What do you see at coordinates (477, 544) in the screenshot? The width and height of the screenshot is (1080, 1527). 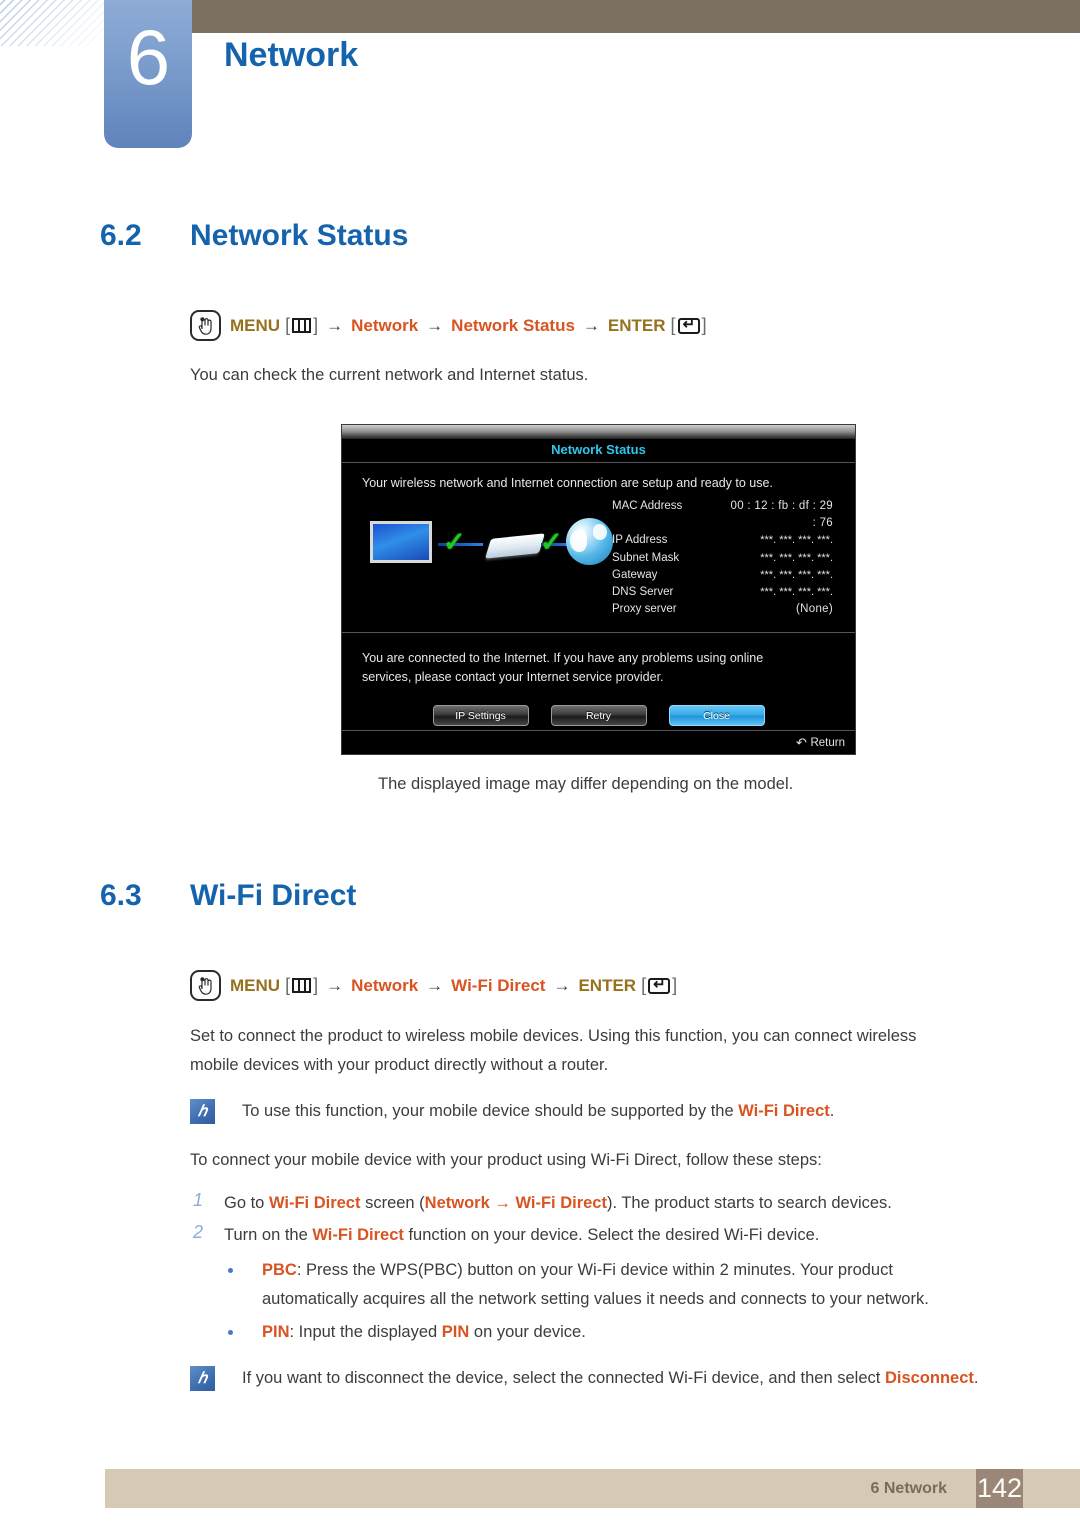 I see `network-connection-diagram: ✓ ✓` at bounding box center [477, 544].